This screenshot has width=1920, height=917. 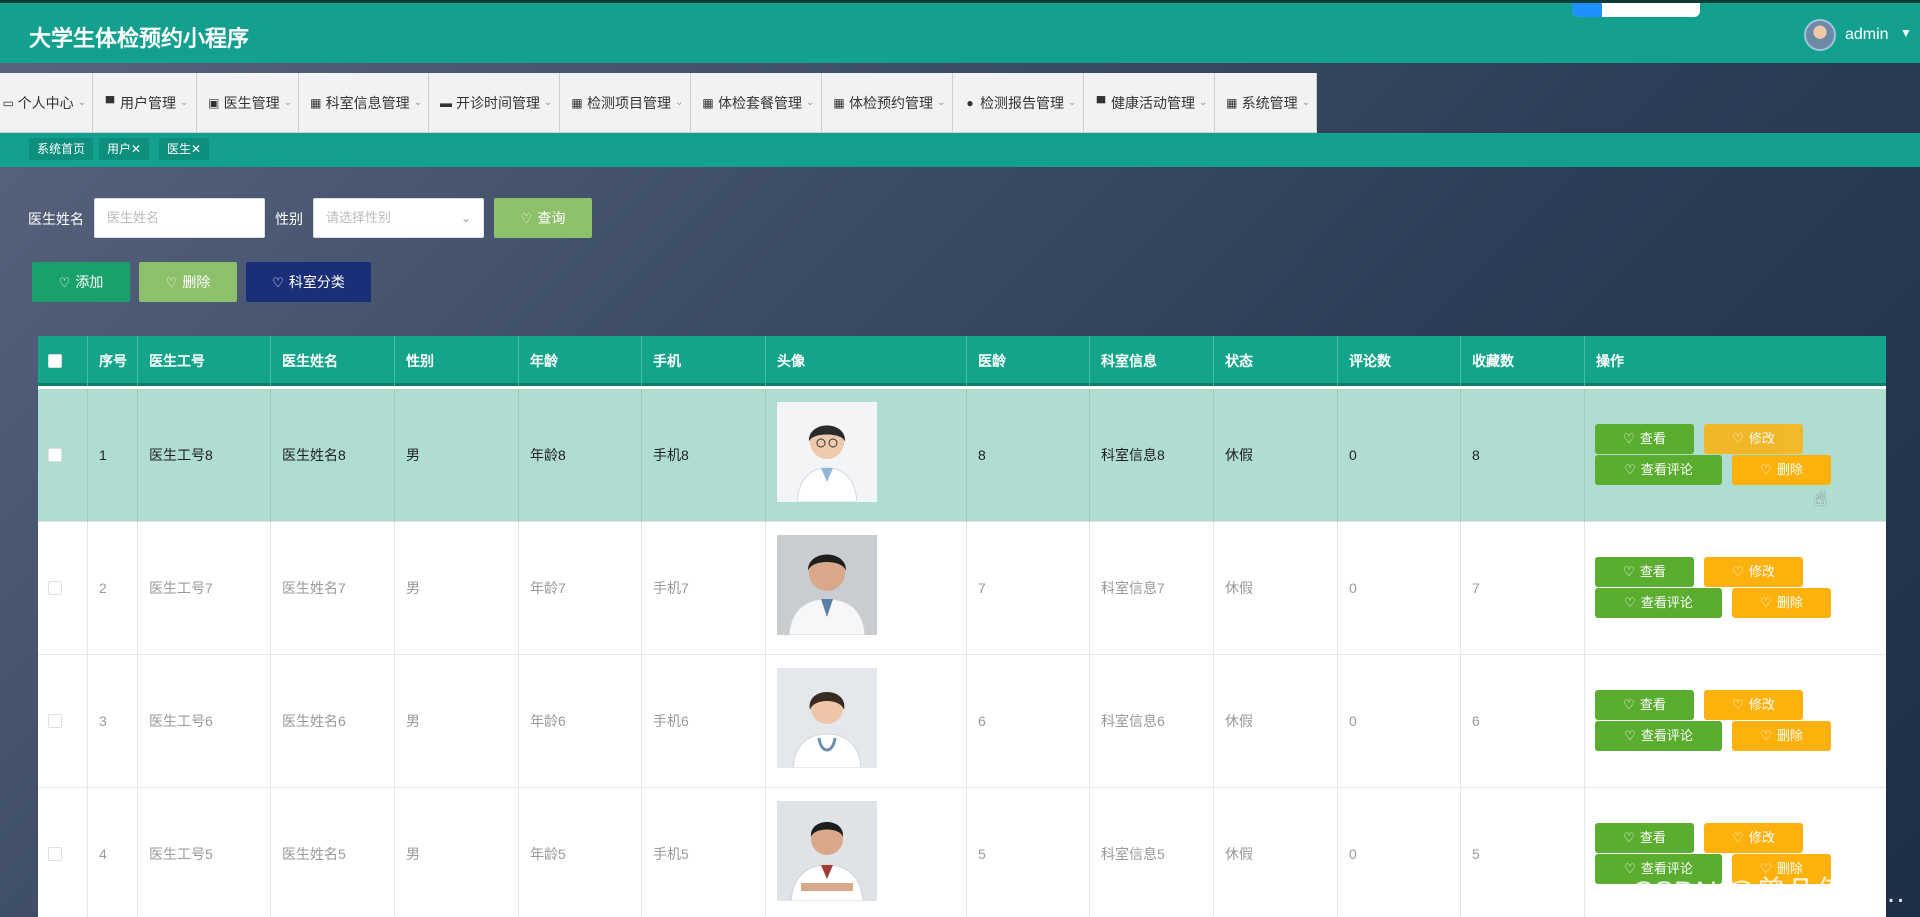 I want to click on batch-delete-label: 删除, so click(x=196, y=282).